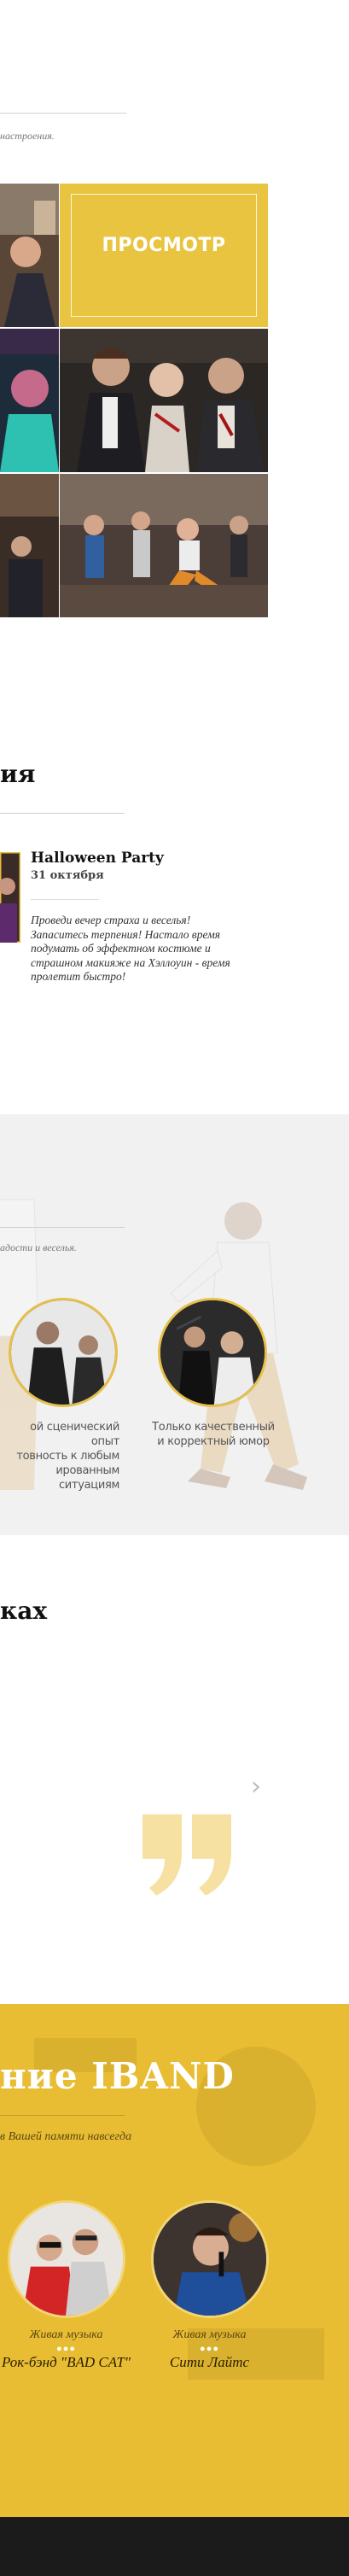 The height and width of the screenshot is (2576, 349). Describe the element at coordinates (66, 2136) in the screenshot. I see `artists-subtitle: в Вашей памяти навсегда` at that location.